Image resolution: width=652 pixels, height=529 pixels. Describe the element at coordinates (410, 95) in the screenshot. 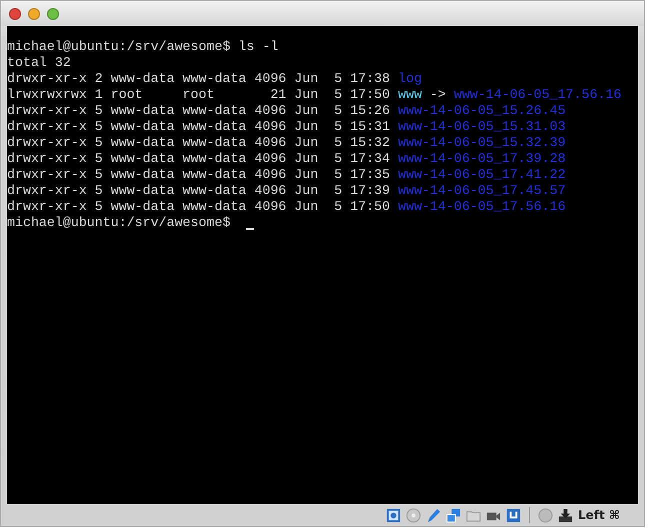

I see `symlink-name: www` at that location.